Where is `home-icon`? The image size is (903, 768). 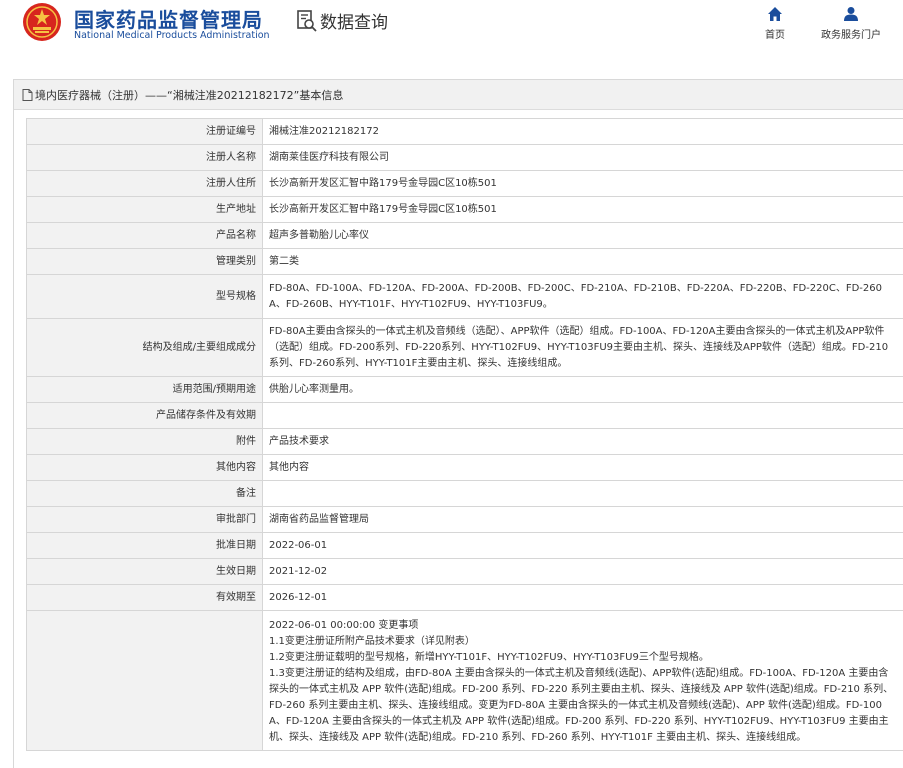 home-icon is located at coordinates (775, 14).